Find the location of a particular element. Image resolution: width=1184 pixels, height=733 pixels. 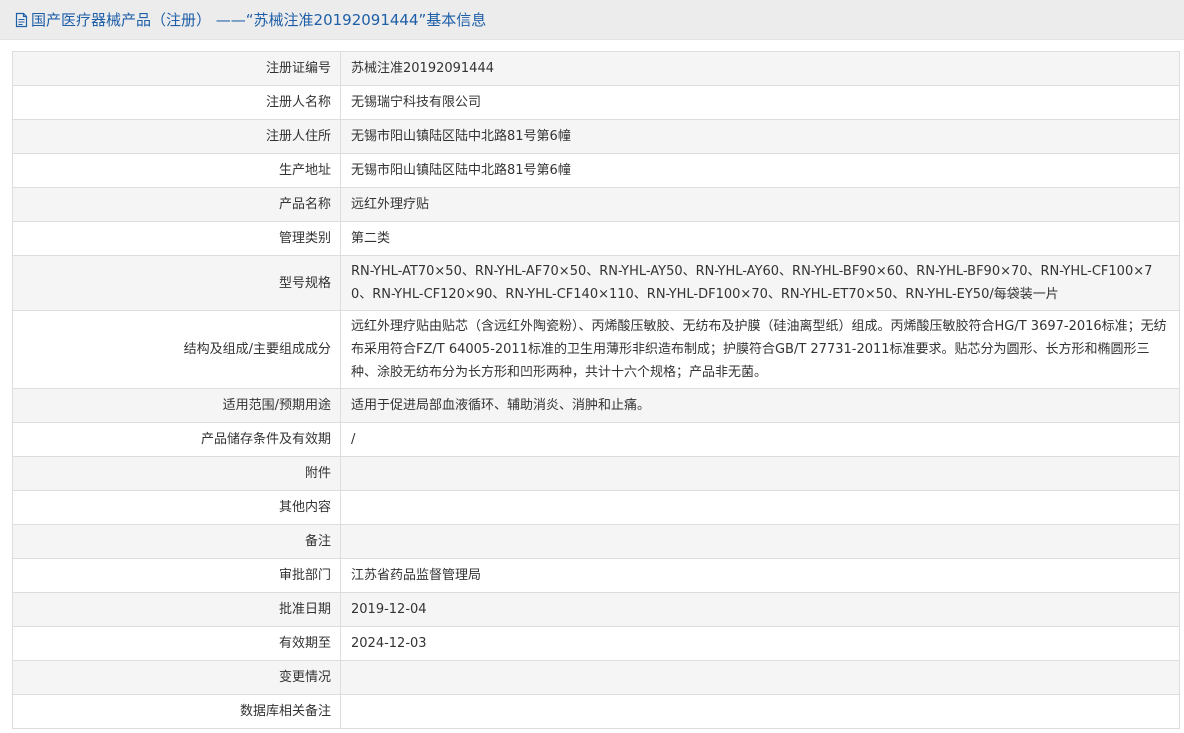

row-value: 适用于促进局部血液循环、辅助消炎、消肿和止痛。 is located at coordinates (760, 405).